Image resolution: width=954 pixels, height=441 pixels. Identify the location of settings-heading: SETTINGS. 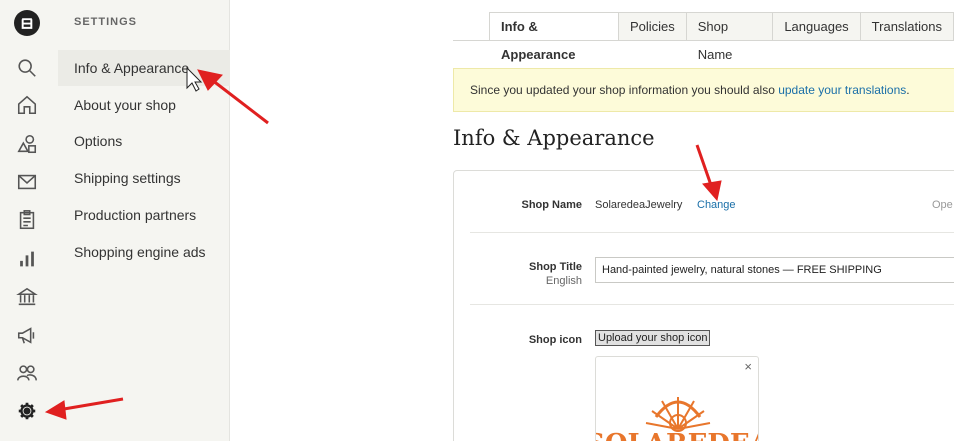
(106, 22).